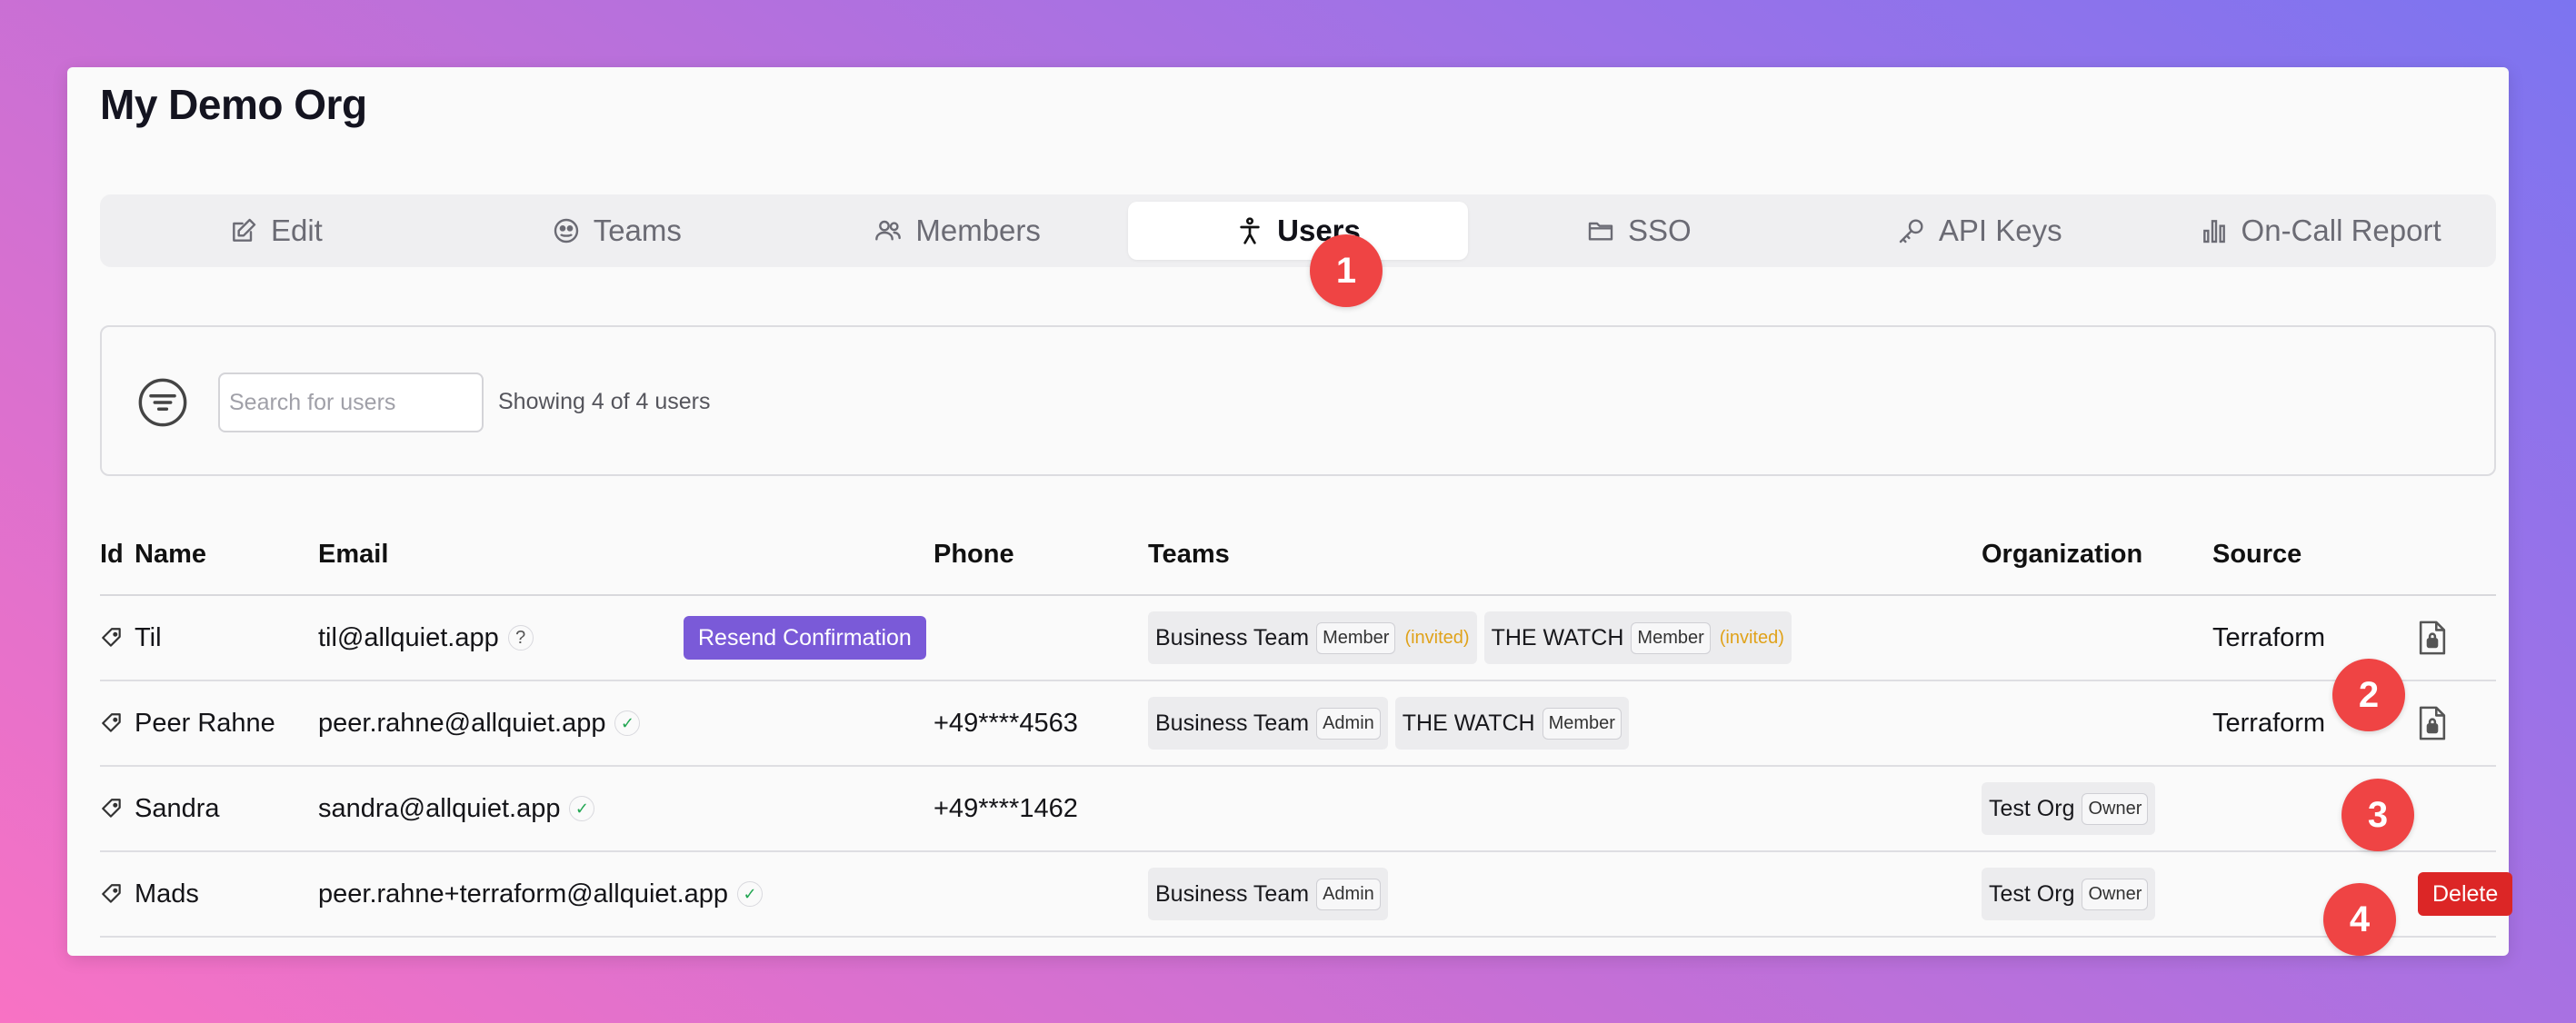 This screenshot has height=1023, width=2576. What do you see at coordinates (2000, 230) in the screenshot?
I see `tab-label: API Keys` at bounding box center [2000, 230].